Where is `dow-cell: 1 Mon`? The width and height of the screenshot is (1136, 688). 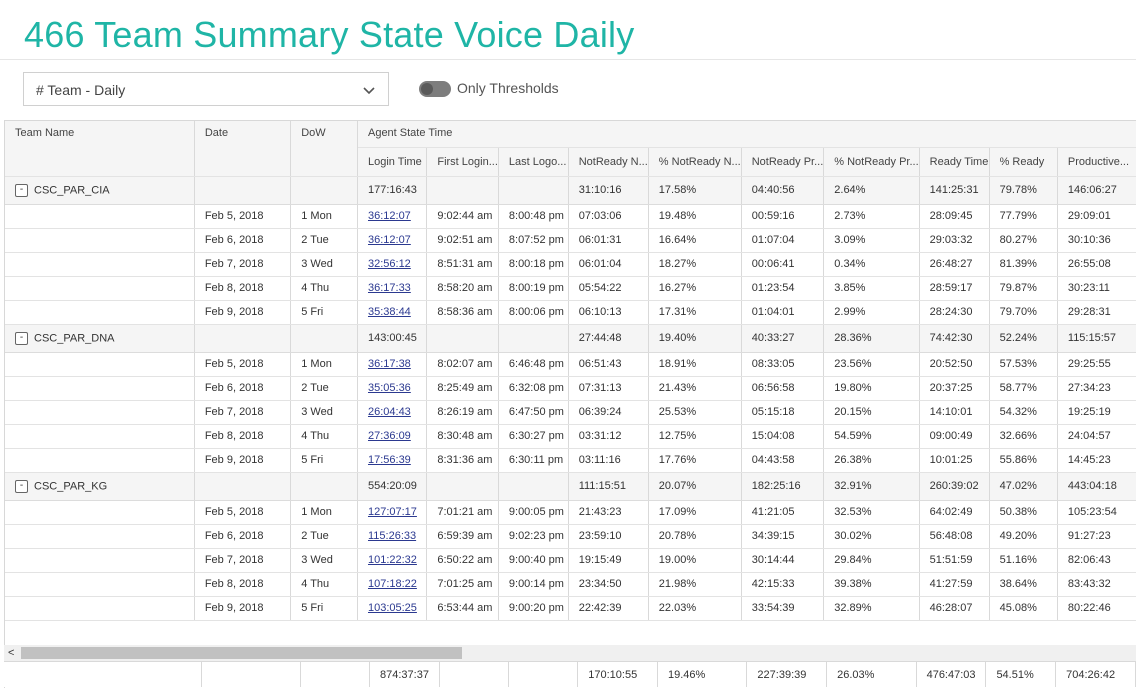 dow-cell: 1 Mon is located at coordinates (324, 216).